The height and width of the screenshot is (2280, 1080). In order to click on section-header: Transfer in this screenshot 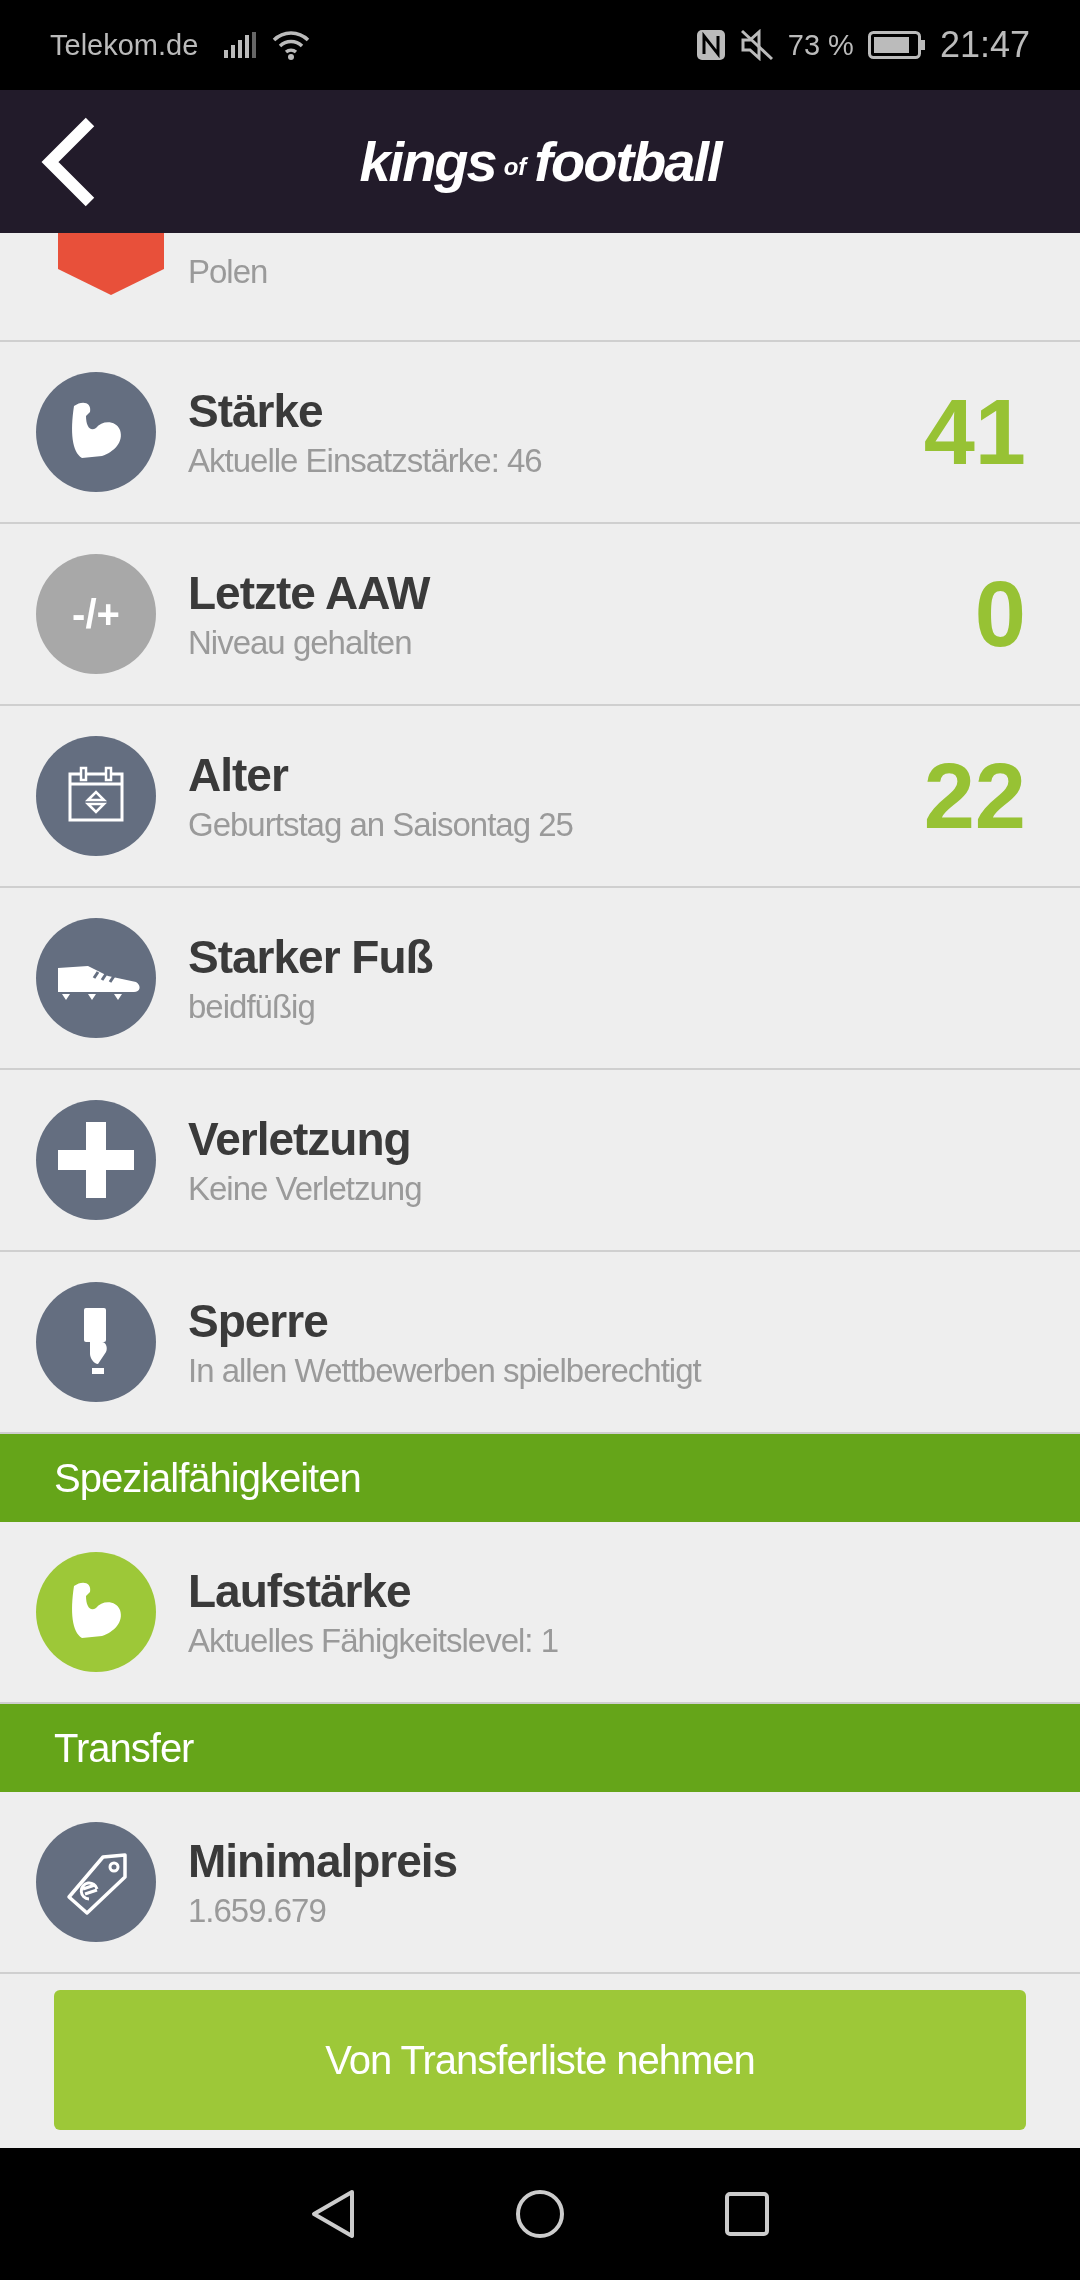, I will do `click(540, 1748)`.